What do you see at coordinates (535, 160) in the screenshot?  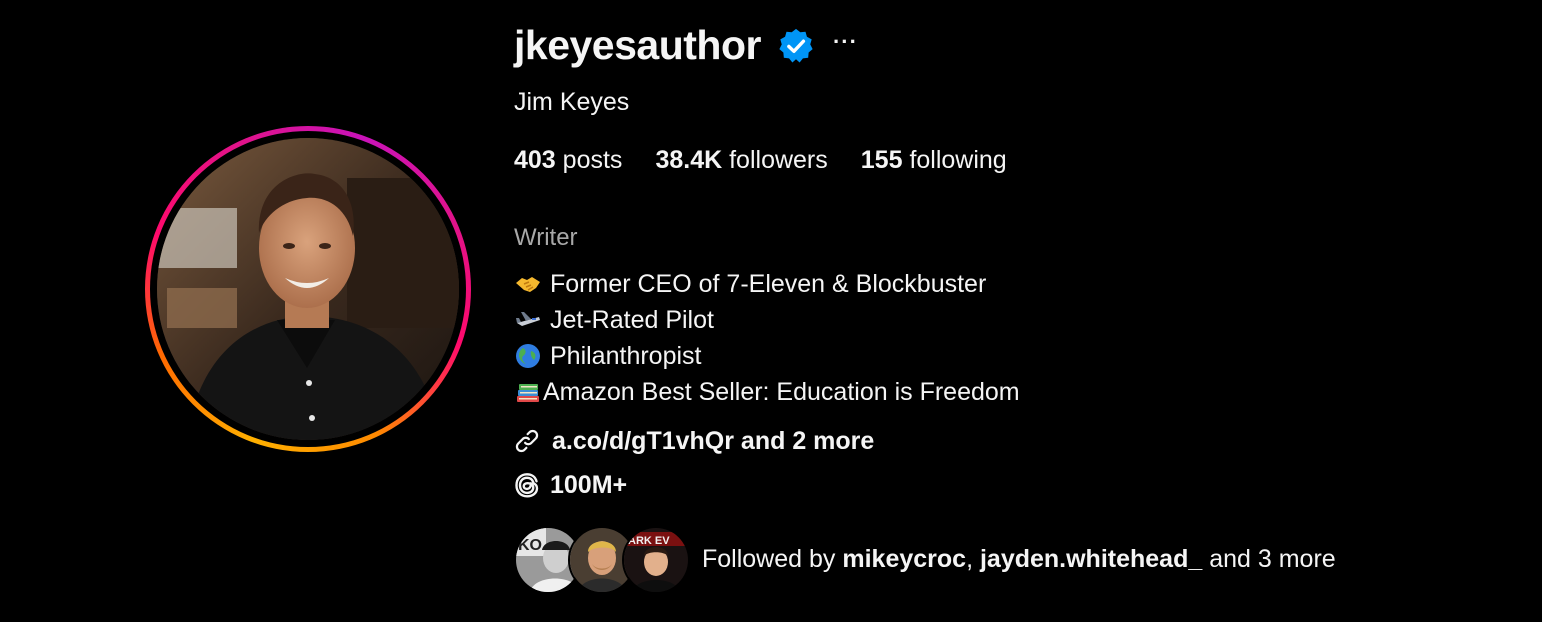 I see `posts-count: 403` at bounding box center [535, 160].